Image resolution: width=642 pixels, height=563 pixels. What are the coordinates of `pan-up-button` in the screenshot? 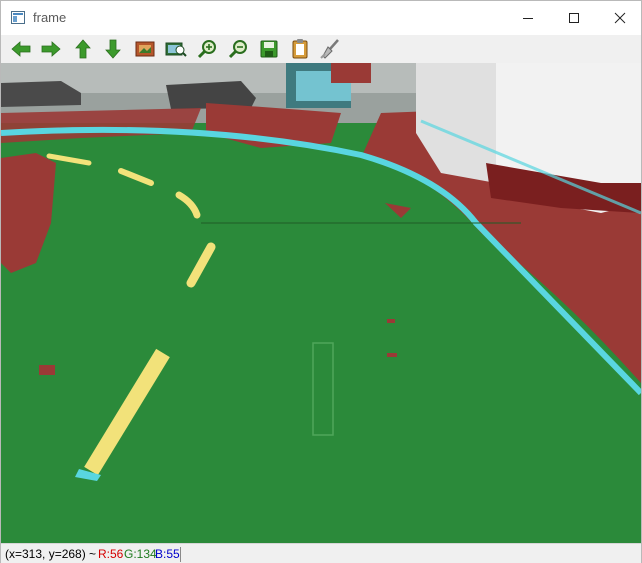 It's located at (83, 49).